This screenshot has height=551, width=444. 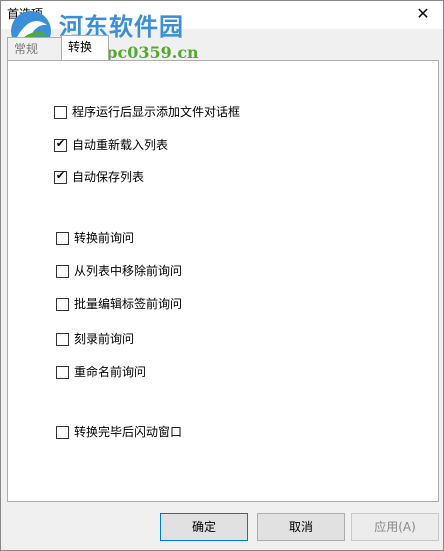 I want to click on close-icon: ✕, so click(x=423, y=15).